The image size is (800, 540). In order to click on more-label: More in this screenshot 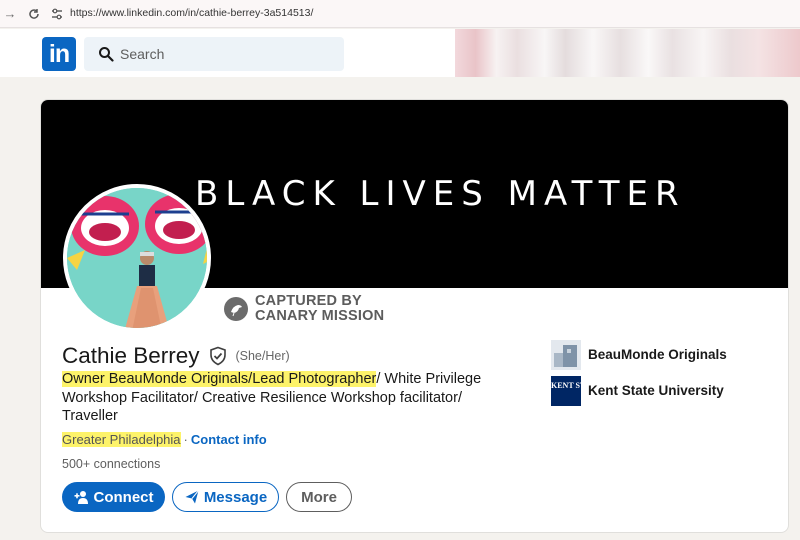, I will do `click(319, 497)`.